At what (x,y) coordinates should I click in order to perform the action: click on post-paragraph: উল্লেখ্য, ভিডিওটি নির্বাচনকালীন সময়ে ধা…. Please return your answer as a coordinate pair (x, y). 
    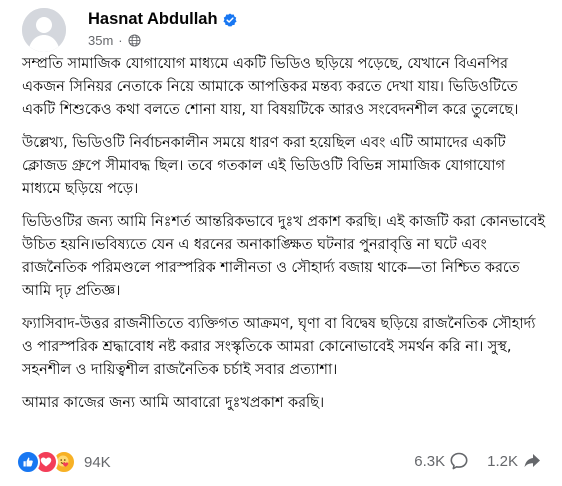
    Looking at the image, I should click on (264, 165).